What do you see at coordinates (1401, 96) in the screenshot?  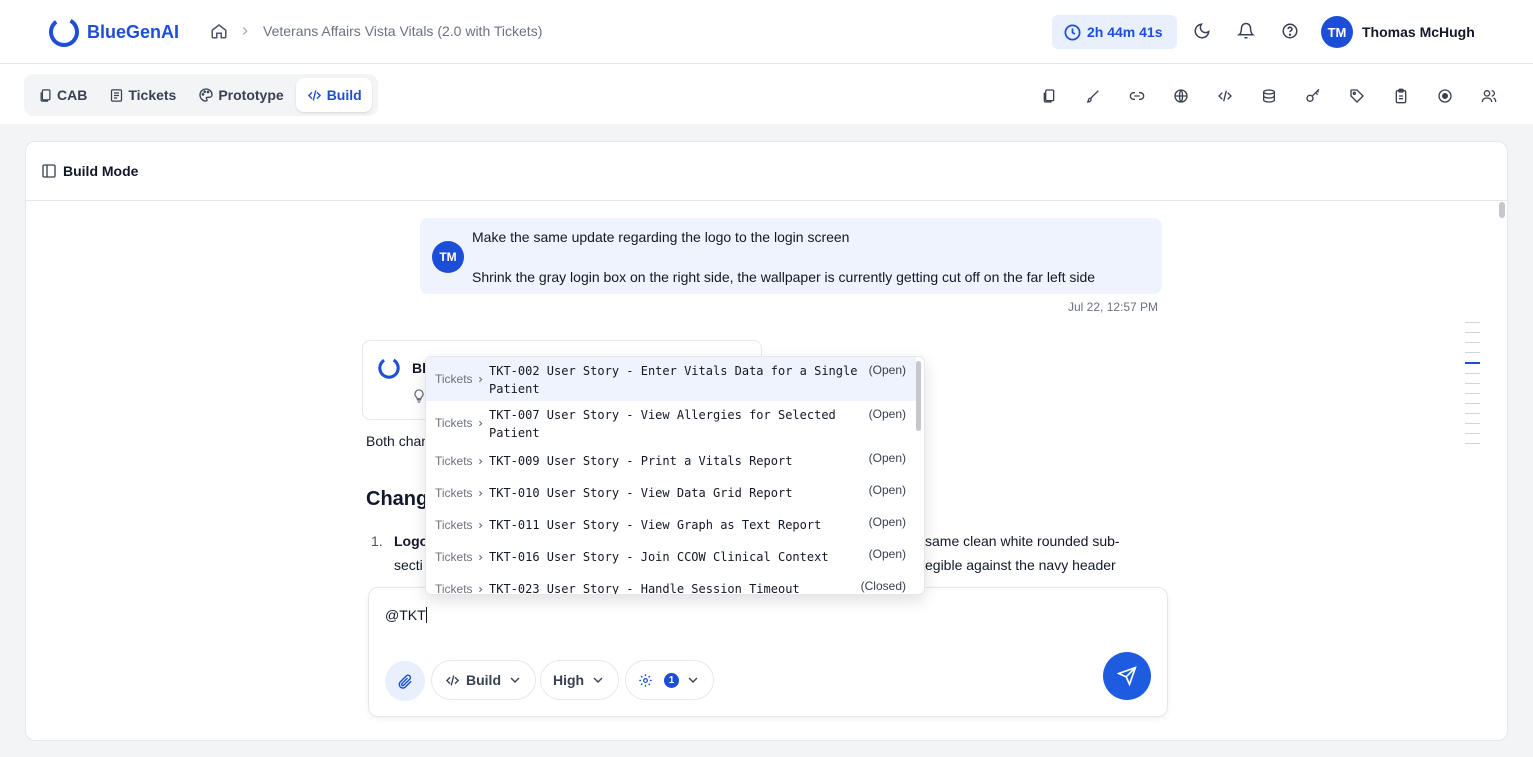 I see `clipboard-icon` at bounding box center [1401, 96].